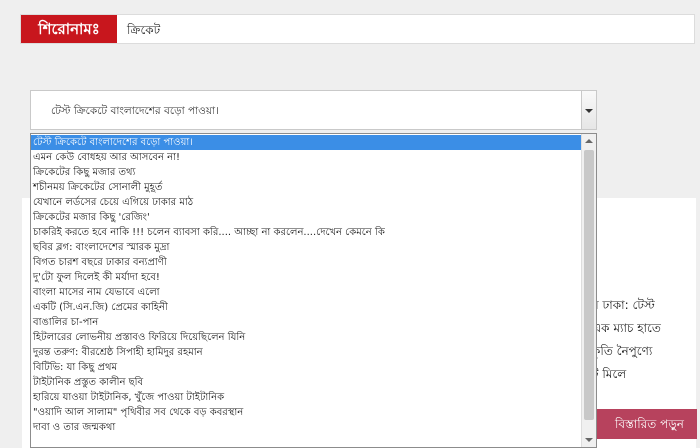 The image size is (700, 448). What do you see at coordinates (135, 111) in the screenshot?
I see `select-current-value: টেস্ট ক্রিকেটে বাংলাদেশের বড়ো পাওয়া।` at bounding box center [135, 111].